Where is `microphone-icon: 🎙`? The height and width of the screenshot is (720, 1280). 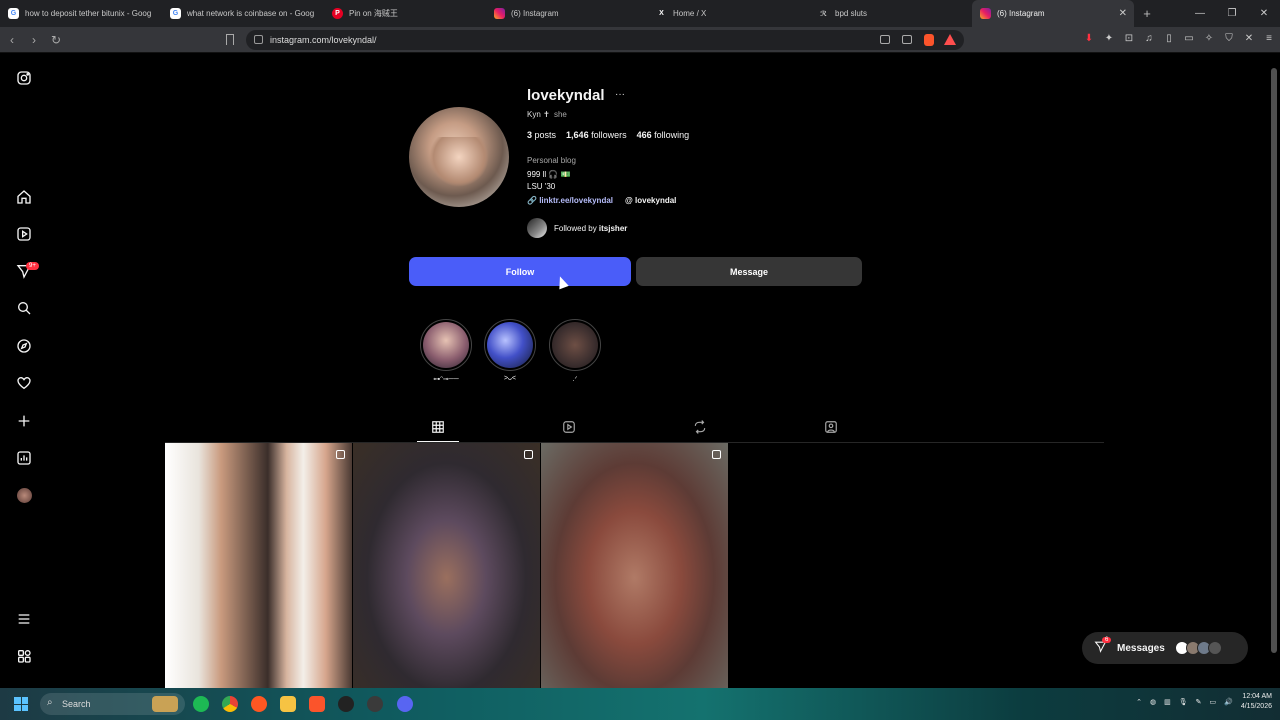 microphone-icon: 🎙 is located at coordinates (1183, 702).